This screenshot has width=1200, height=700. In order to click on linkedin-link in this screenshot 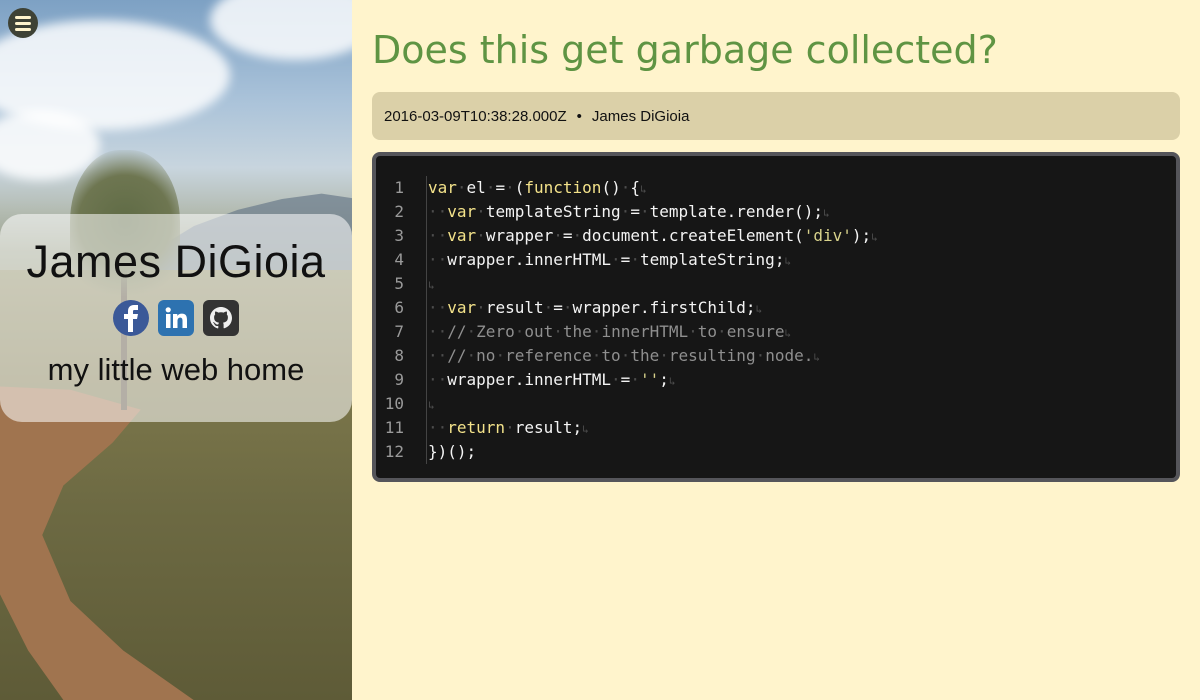, I will do `click(176, 318)`.